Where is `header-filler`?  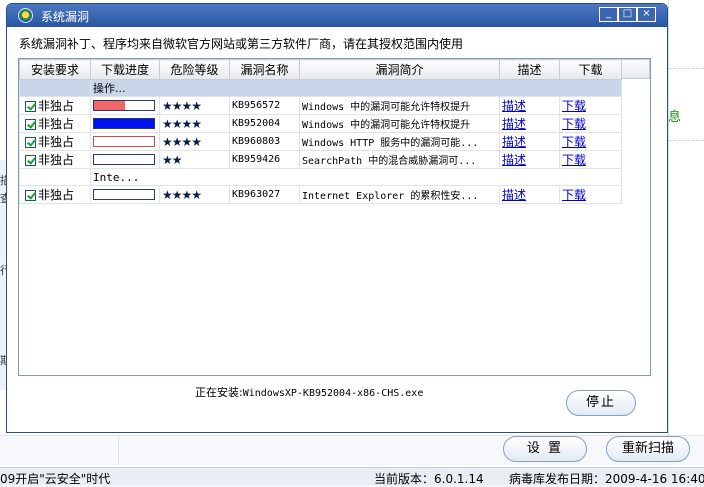 header-filler is located at coordinates (635, 69).